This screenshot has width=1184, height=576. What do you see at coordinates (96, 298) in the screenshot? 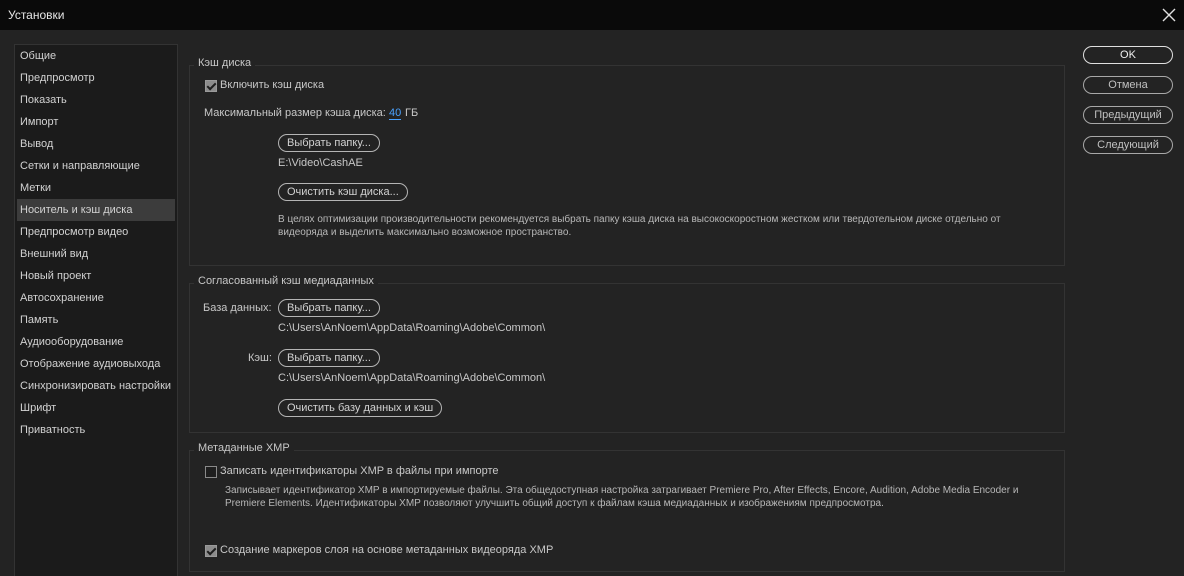
I see `sidebar-item-autosave: Автосохранение` at bounding box center [96, 298].